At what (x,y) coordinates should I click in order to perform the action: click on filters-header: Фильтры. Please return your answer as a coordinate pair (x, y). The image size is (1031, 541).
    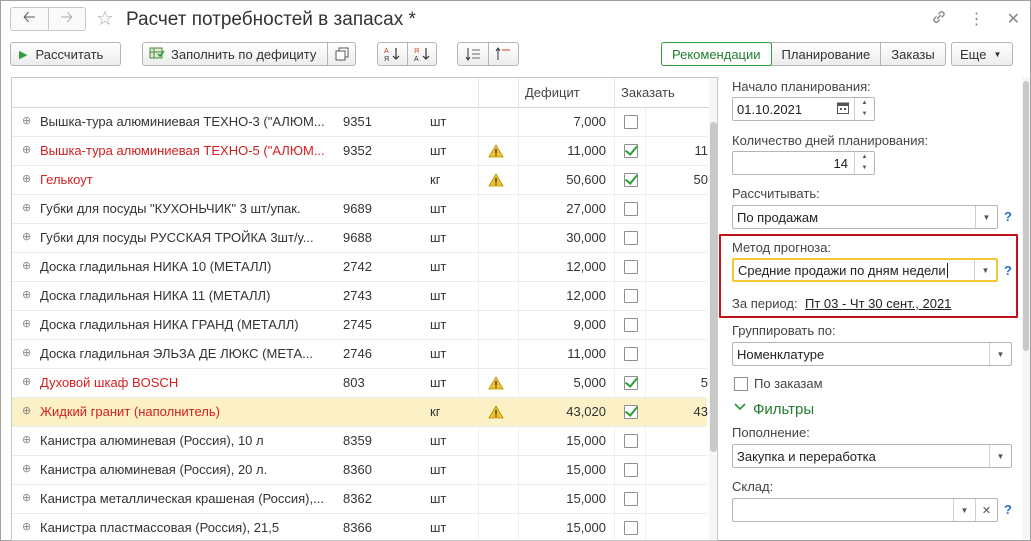
    Looking at the image, I should click on (783, 409).